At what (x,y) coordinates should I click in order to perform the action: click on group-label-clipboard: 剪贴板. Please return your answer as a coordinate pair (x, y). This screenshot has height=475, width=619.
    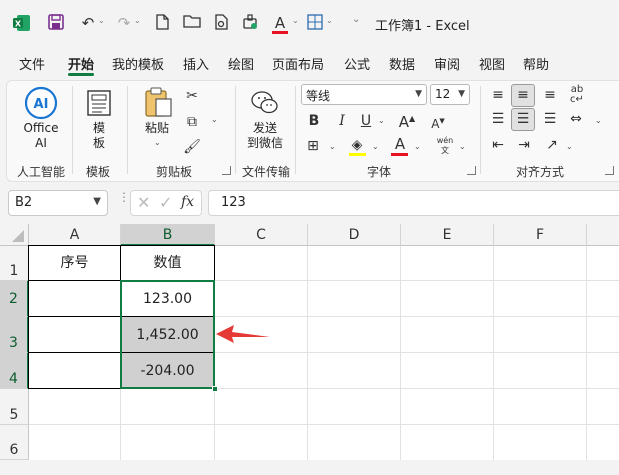
    Looking at the image, I should click on (174, 172).